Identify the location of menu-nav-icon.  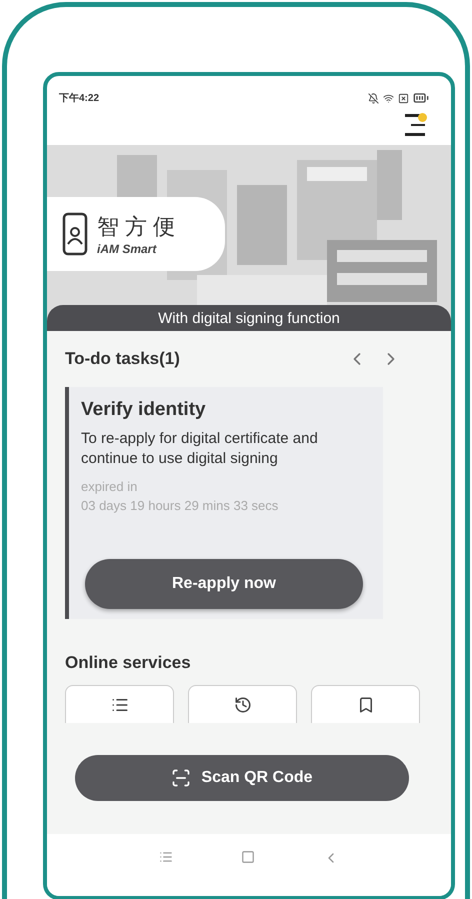
(166, 857).